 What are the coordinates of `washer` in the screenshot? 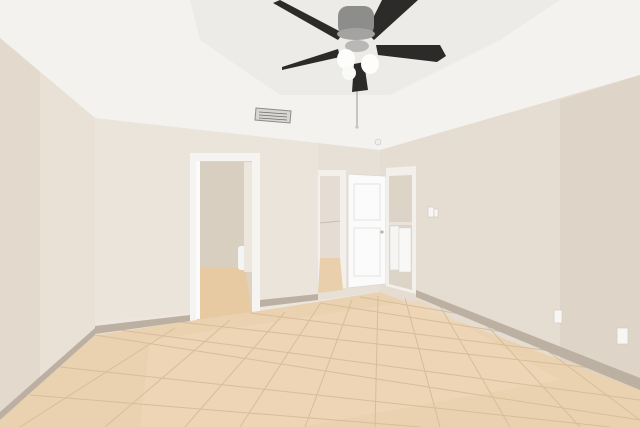 It's located at (394, 248).